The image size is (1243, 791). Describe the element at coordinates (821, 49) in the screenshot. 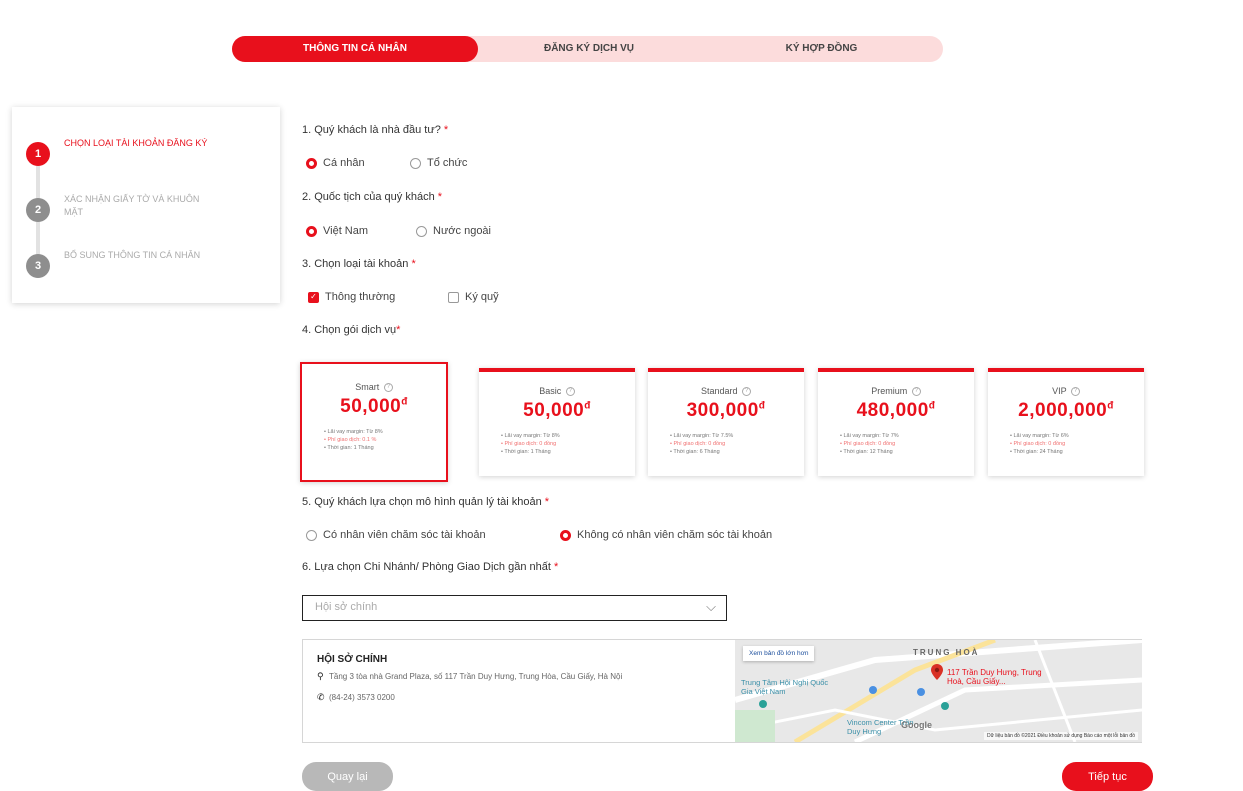

I see `tab-sign-contract: KÝ HỢP ĐỒNG` at that location.